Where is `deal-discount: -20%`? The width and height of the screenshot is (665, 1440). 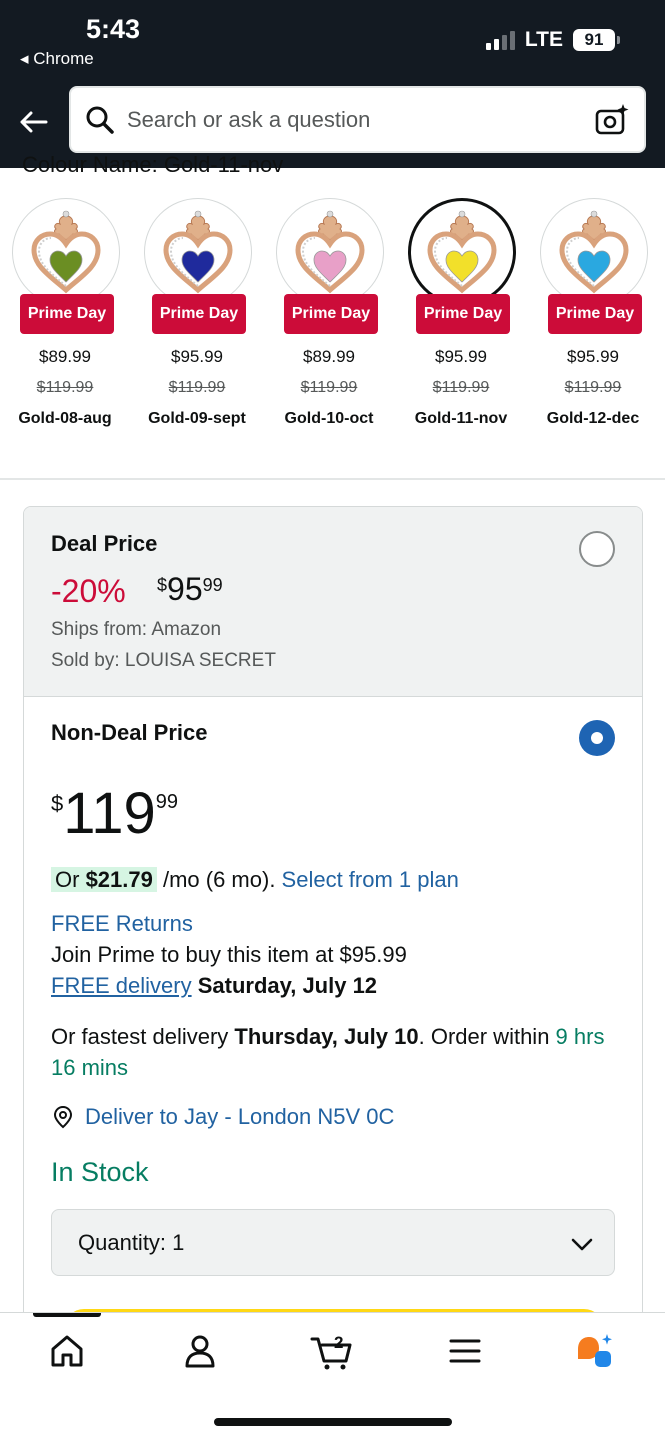 deal-discount: -20% is located at coordinates (88, 591).